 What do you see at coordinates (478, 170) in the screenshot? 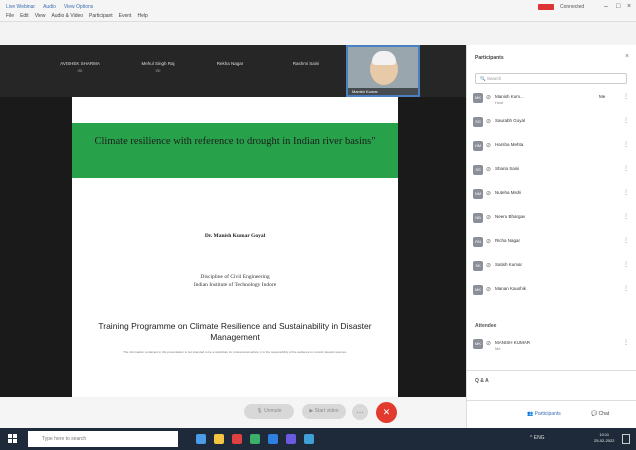
I see `avatar: SS` at bounding box center [478, 170].